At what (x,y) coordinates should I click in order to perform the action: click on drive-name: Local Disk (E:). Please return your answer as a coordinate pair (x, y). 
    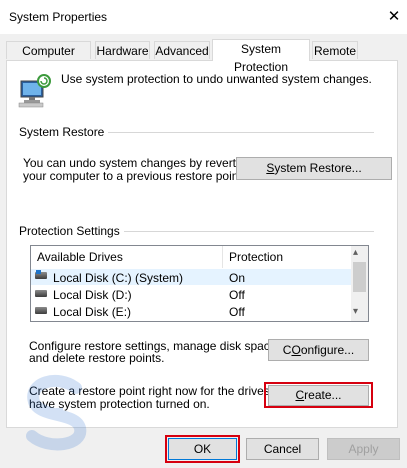
    Looking at the image, I should click on (92, 312).